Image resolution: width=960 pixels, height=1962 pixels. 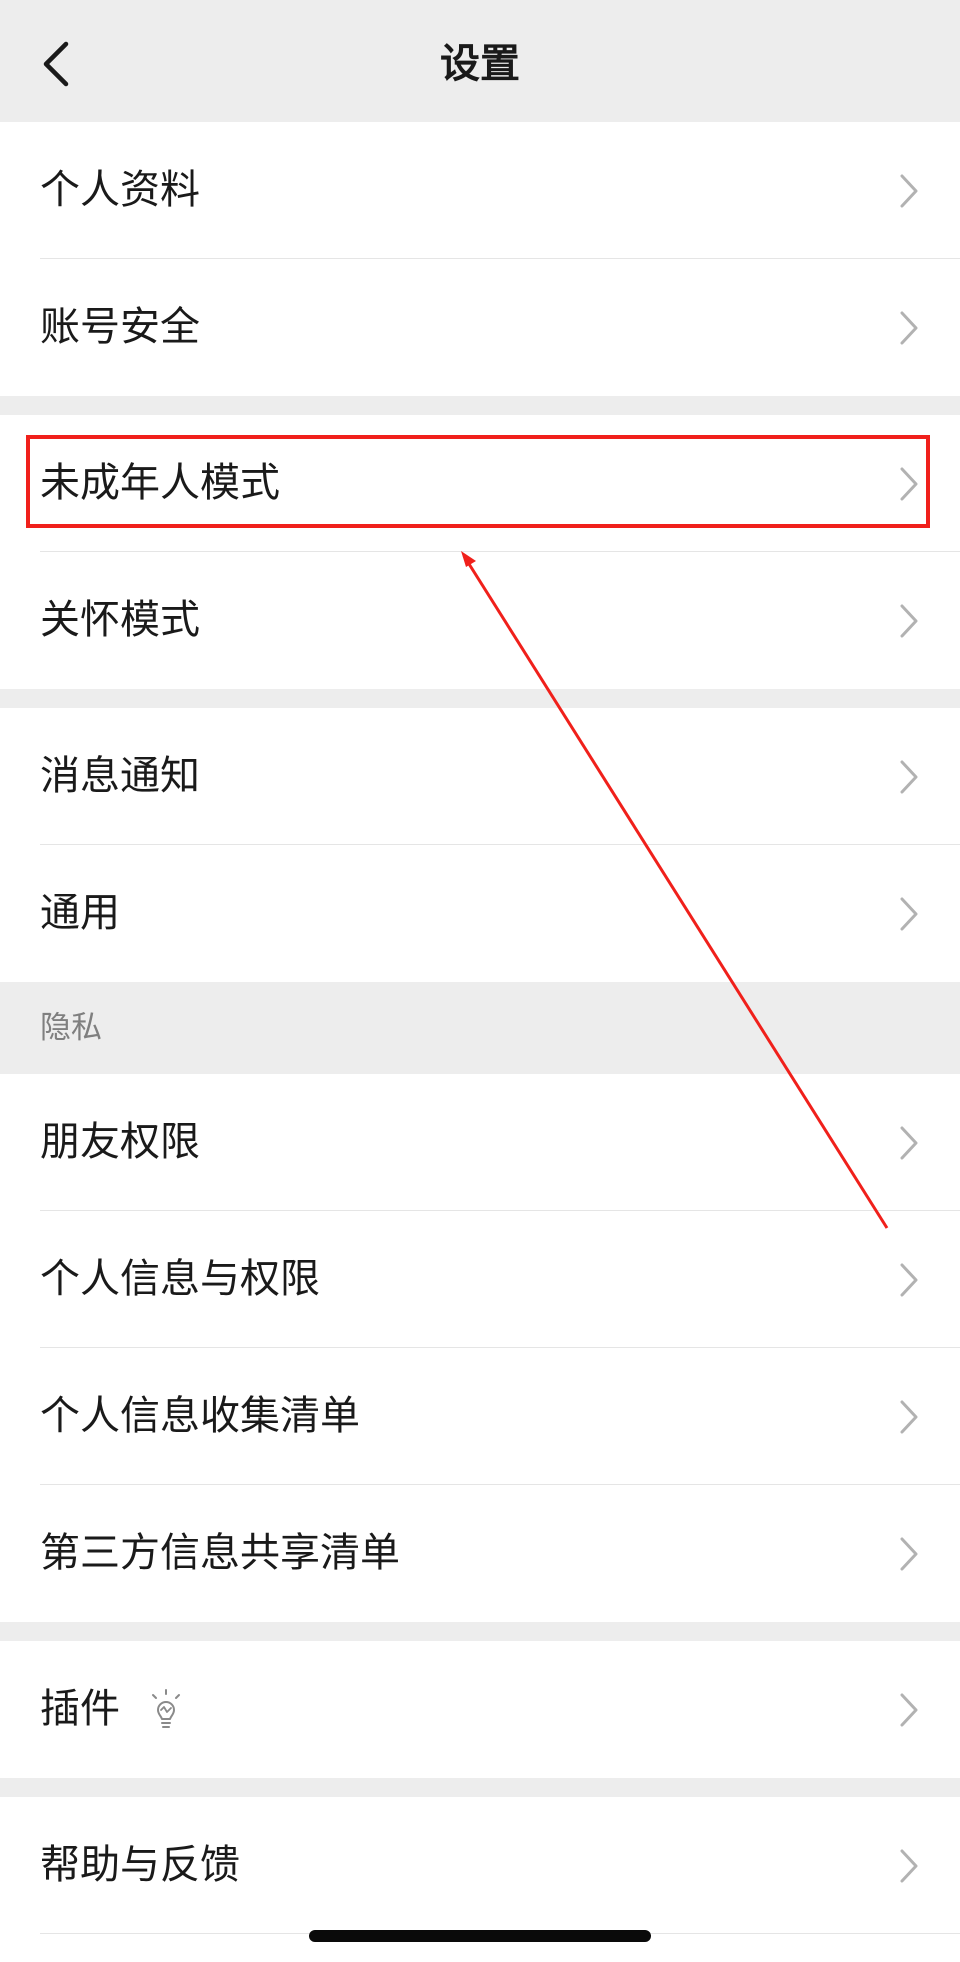 What do you see at coordinates (480, 483) in the screenshot?
I see `settings-item-minor-mode: 未成年人模式` at bounding box center [480, 483].